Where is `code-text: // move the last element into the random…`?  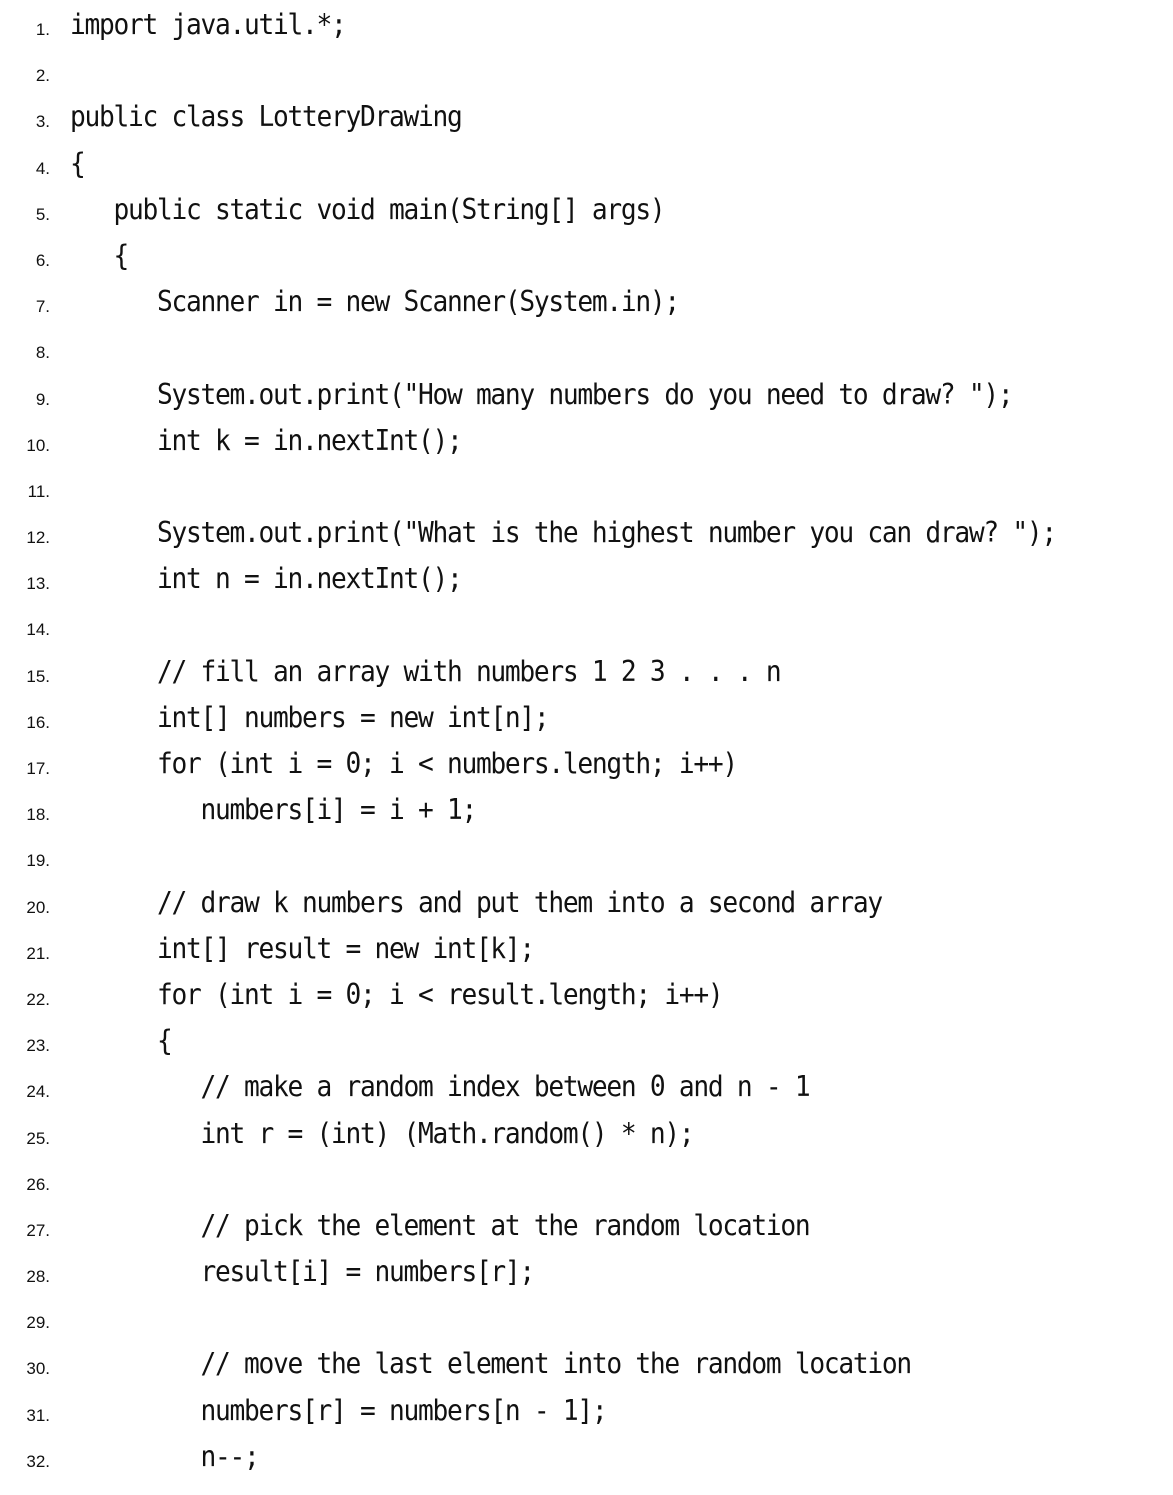 code-text: // move the last element into the random… is located at coordinates (491, 1364).